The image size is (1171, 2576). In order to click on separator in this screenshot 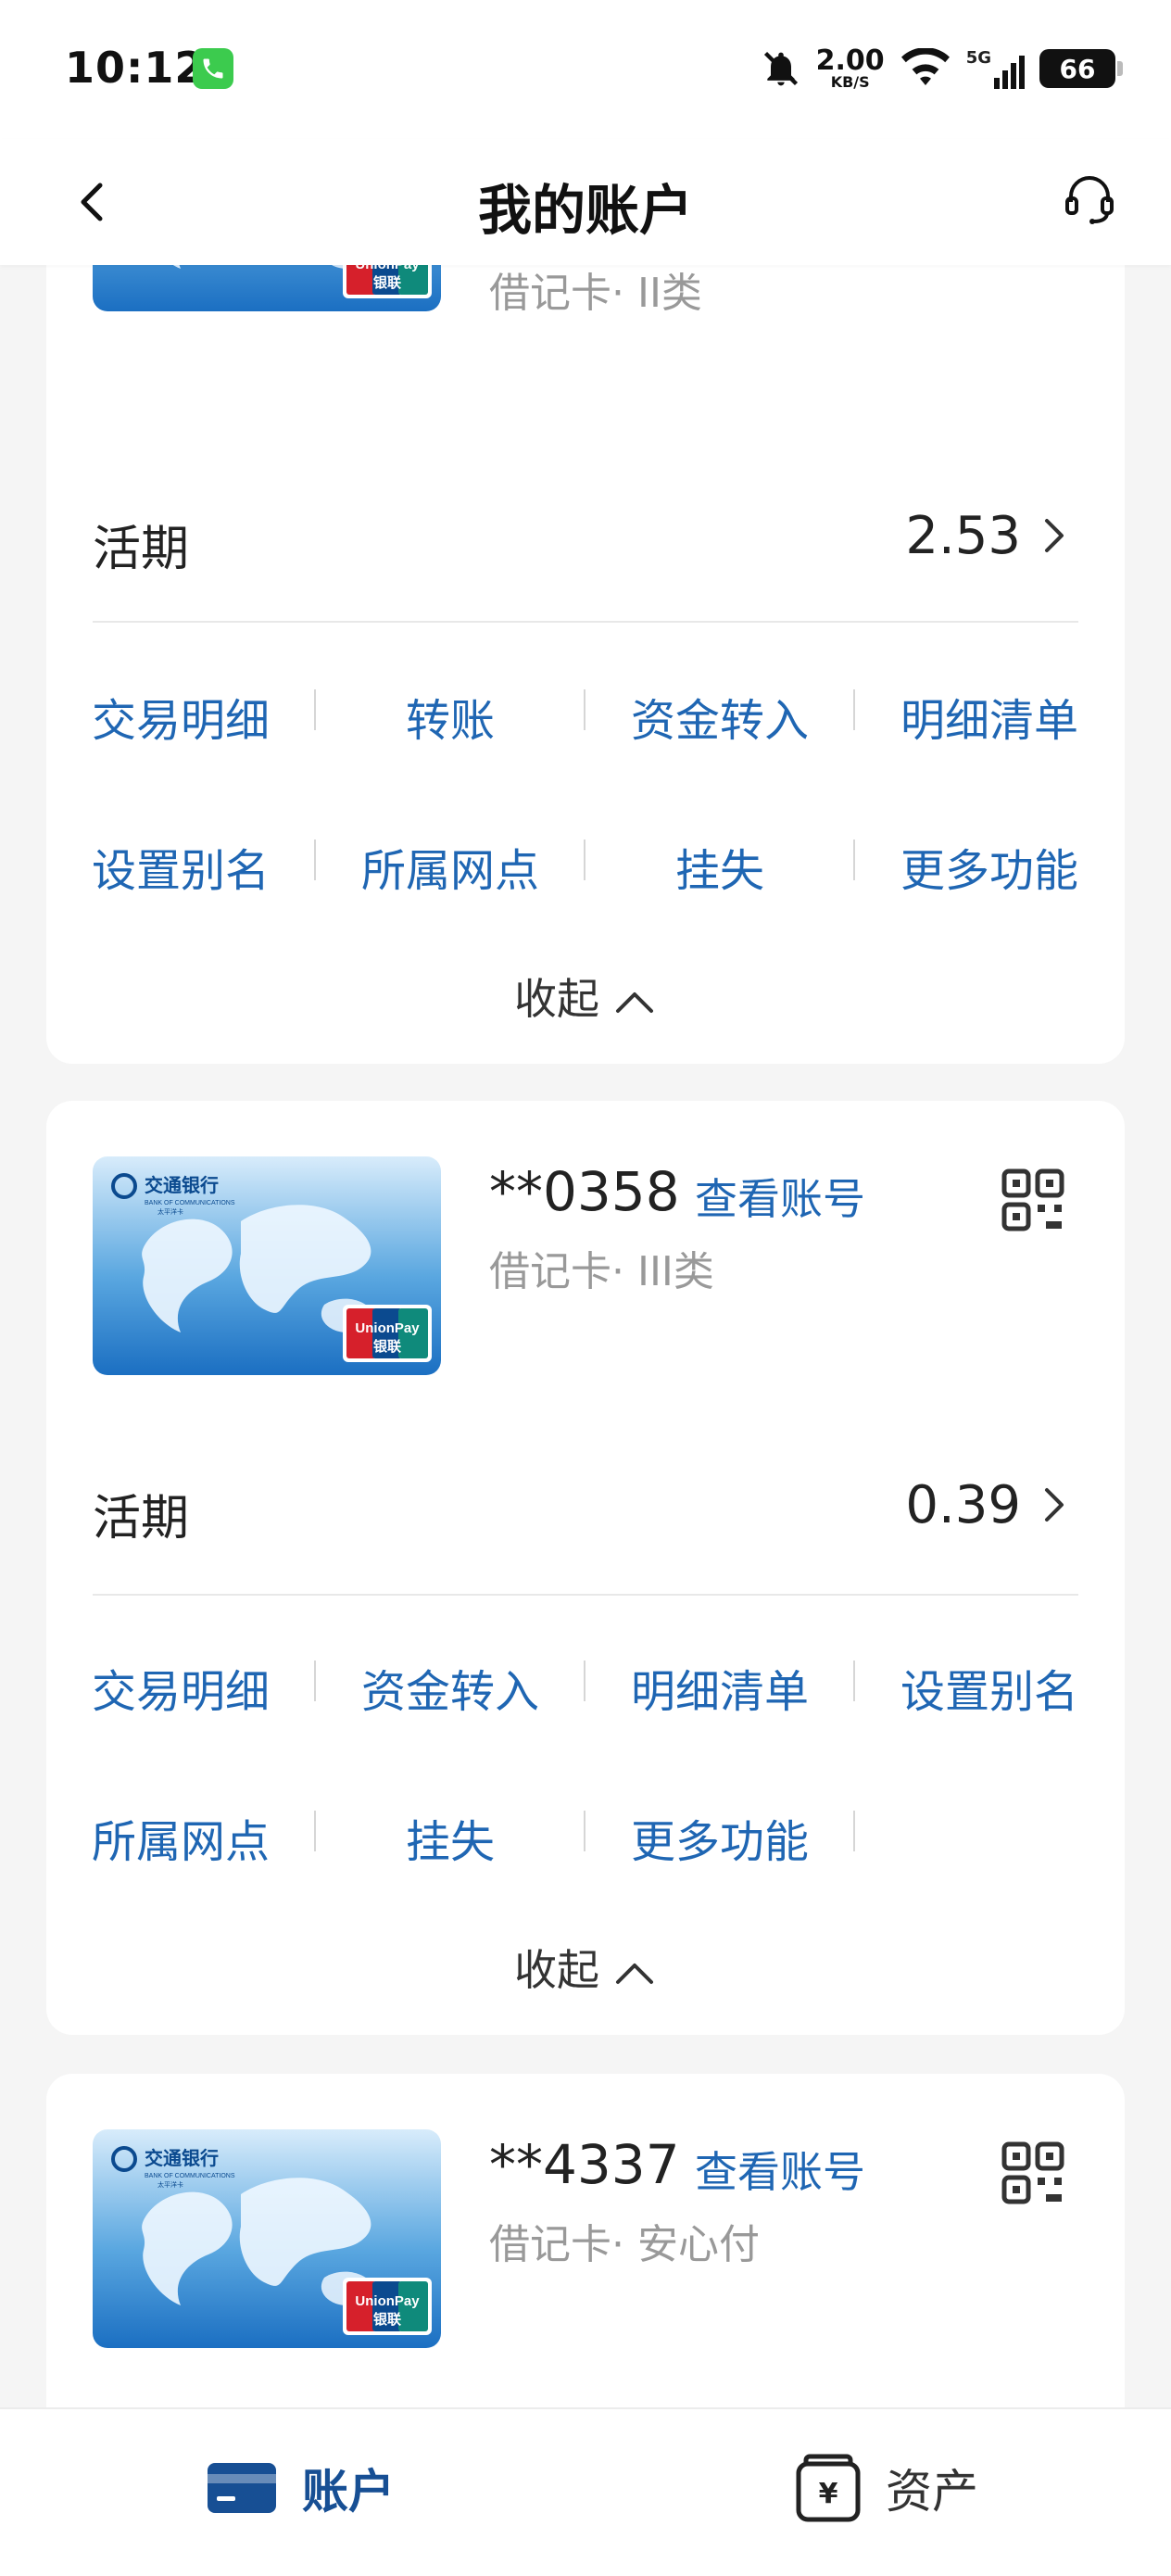, I will do `click(854, 1831)`.